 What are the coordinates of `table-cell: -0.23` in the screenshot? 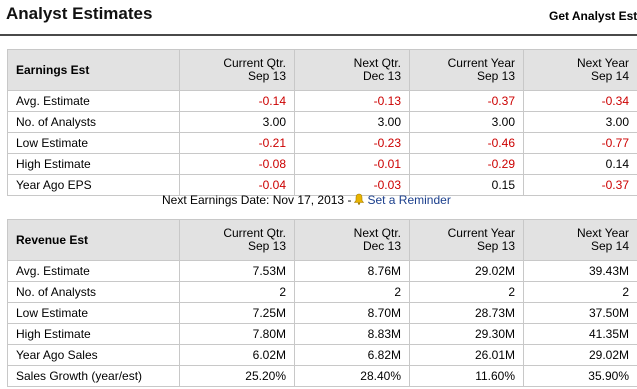 It's located at (352, 143).